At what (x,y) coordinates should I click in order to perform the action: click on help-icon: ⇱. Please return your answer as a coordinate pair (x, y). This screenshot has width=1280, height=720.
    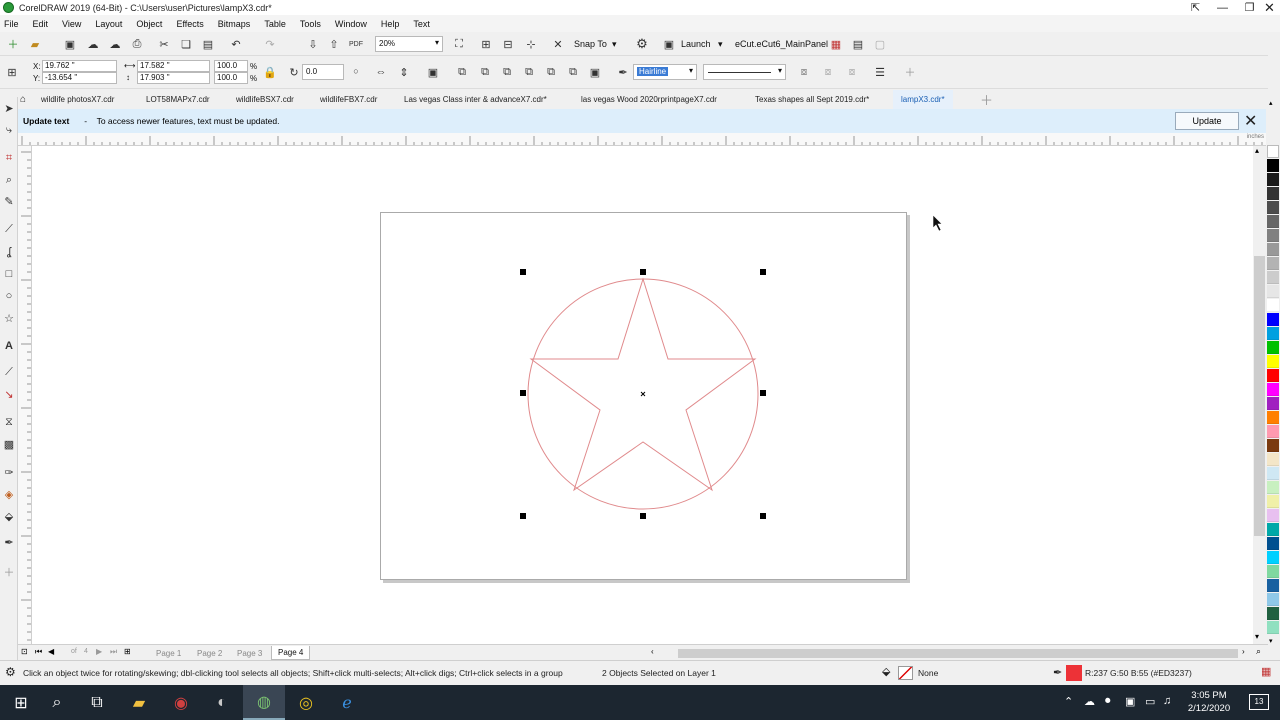
    Looking at the image, I should click on (1195, 7).